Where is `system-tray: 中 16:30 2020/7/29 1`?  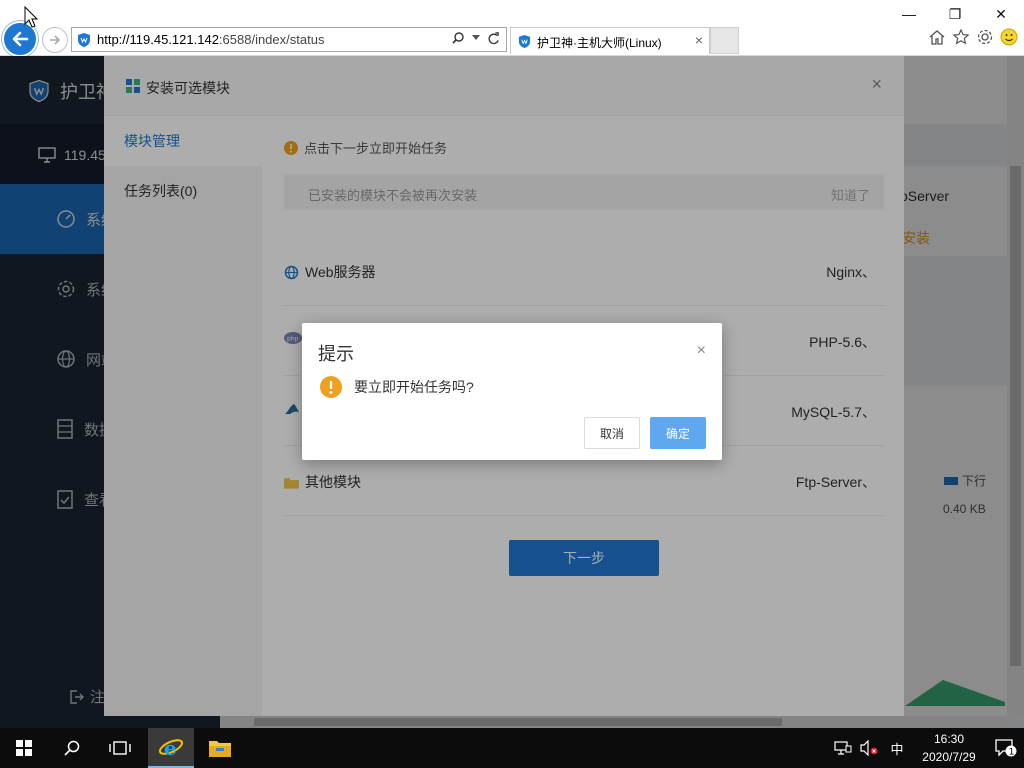 system-tray: 中 16:30 2020/7/29 1 is located at coordinates (929, 748).